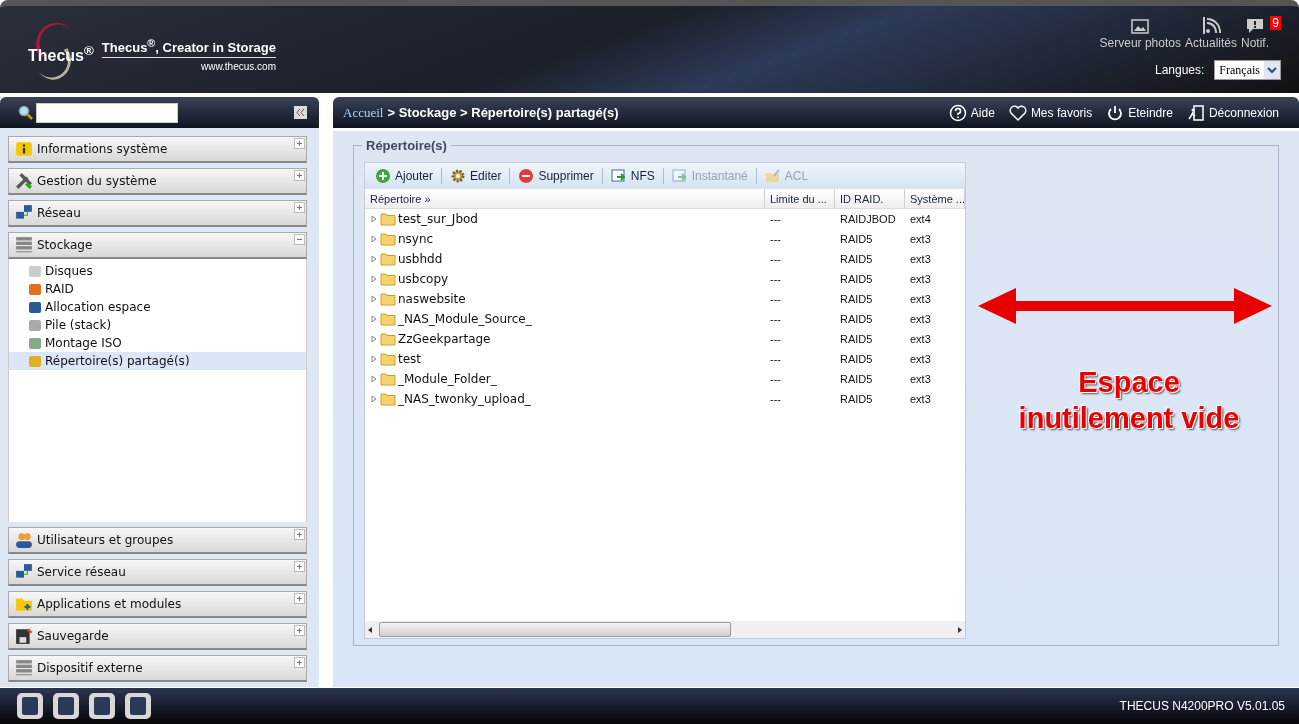 The image size is (1299, 724). What do you see at coordinates (157, 149) in the screenshot?
I see `sidebar-section: Informations système` at bounding box center [157, 149].